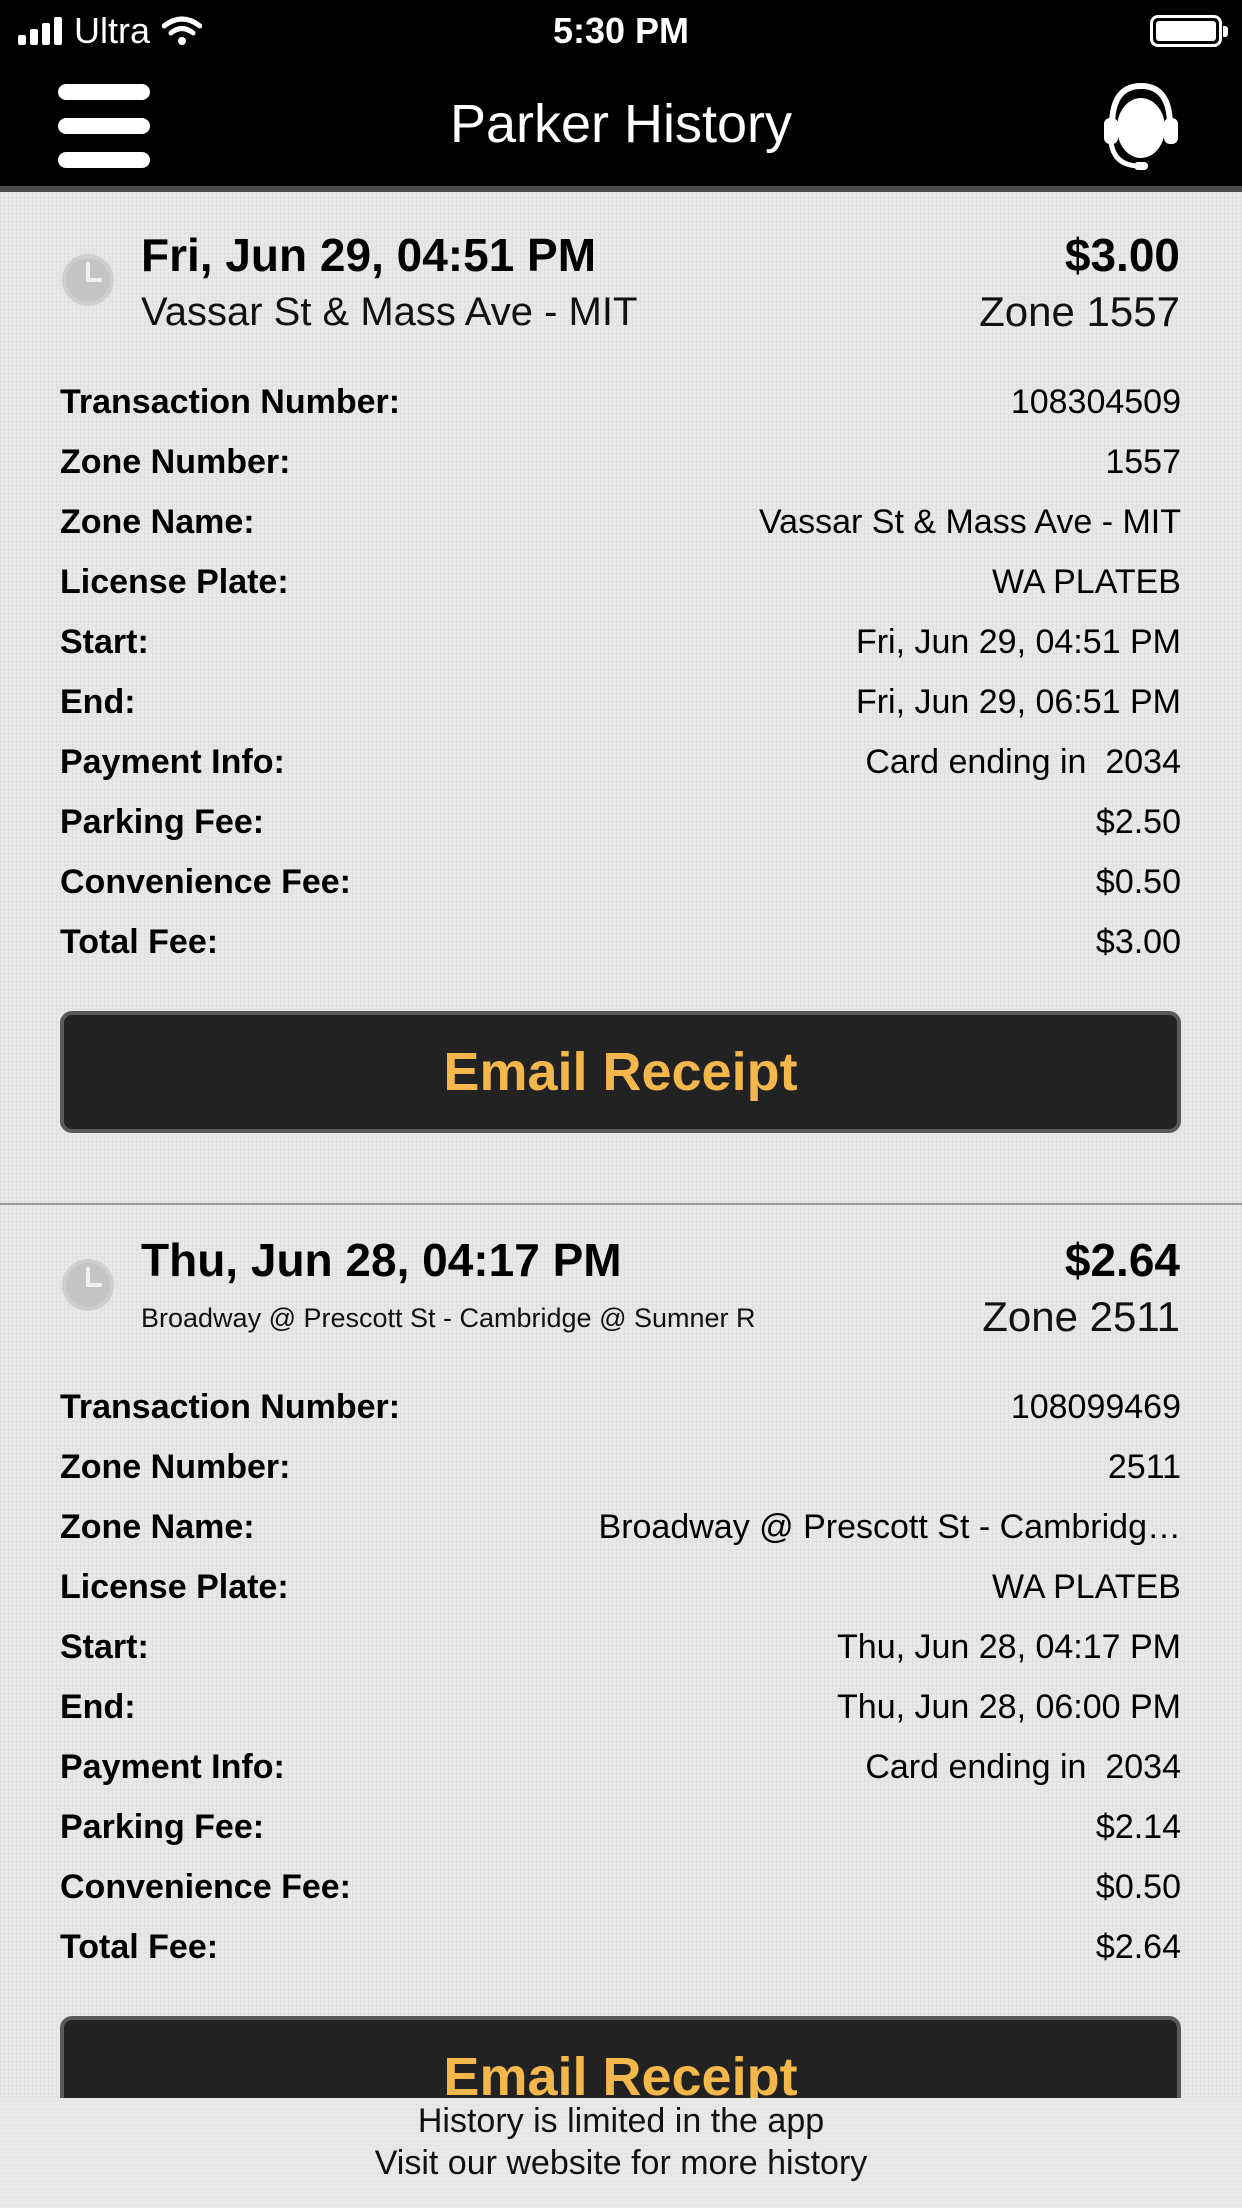 The image size is (1242, 2208). What do you see at coordinates (369, 255) in the screenshot?
I see `transaction-date: Fri, Jun 29, 04:51 PM` at bounding box center [369, 255].